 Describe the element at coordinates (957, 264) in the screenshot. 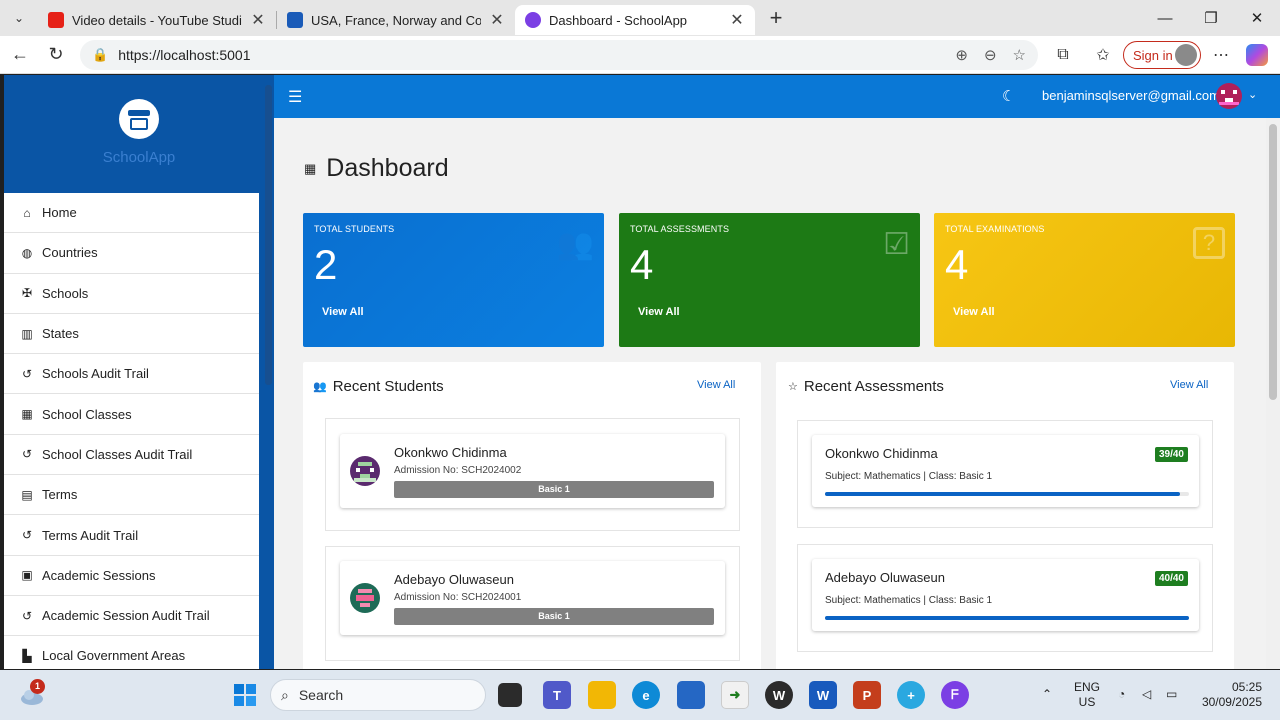

I see `stat-value: 4` at that location.